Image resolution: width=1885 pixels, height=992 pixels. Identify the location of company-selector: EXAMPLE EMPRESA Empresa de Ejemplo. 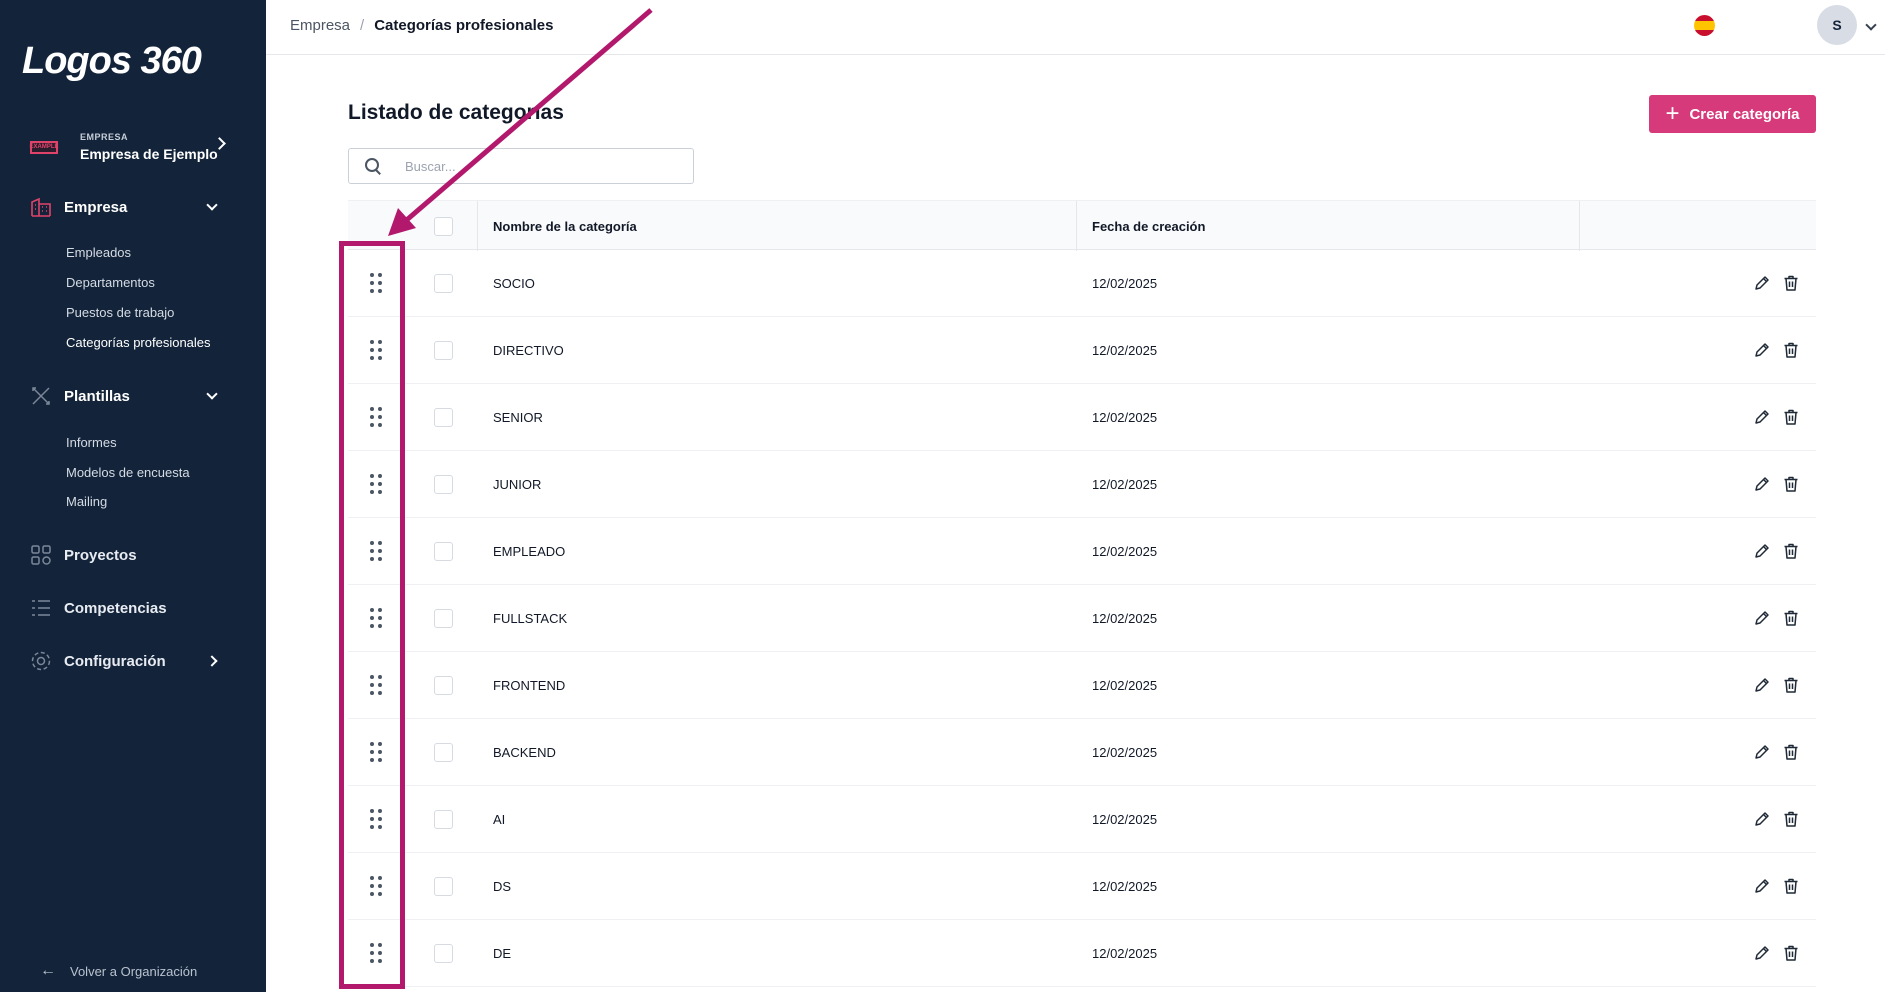
(138, 147).